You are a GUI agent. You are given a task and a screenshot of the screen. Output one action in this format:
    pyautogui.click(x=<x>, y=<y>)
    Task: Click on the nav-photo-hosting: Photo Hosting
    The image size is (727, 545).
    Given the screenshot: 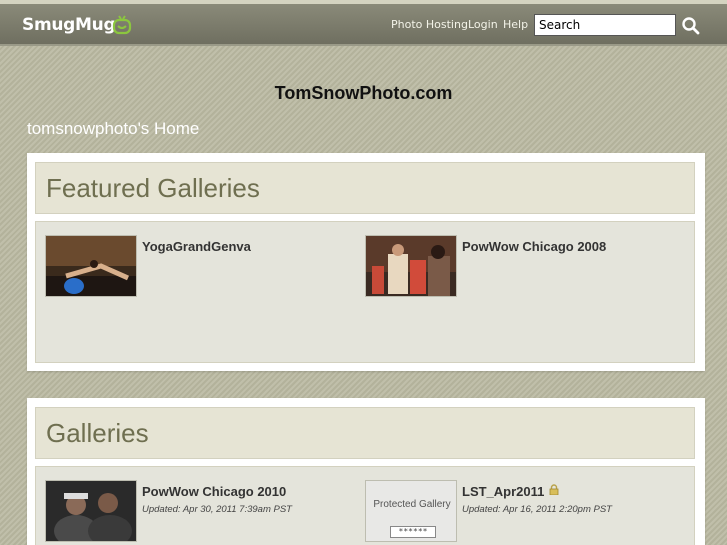 What is the action you would take?
    pyautogui.click(x=429, y=24)
    